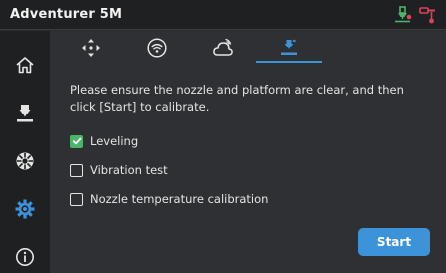 This screenshot has width=446, height=273. I want to click on sidebar-item-print, so click(25, 113).